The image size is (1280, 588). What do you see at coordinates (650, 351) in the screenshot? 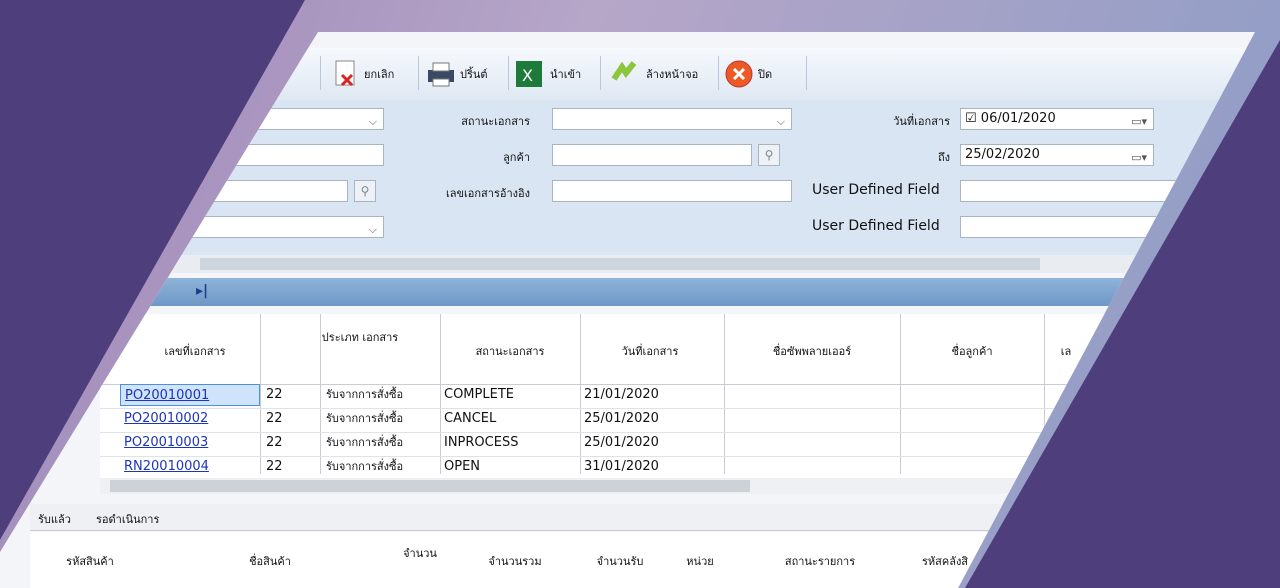
I see `col-header-doc-date: วันที่เอกสาร` at bounding box center [650, 351].